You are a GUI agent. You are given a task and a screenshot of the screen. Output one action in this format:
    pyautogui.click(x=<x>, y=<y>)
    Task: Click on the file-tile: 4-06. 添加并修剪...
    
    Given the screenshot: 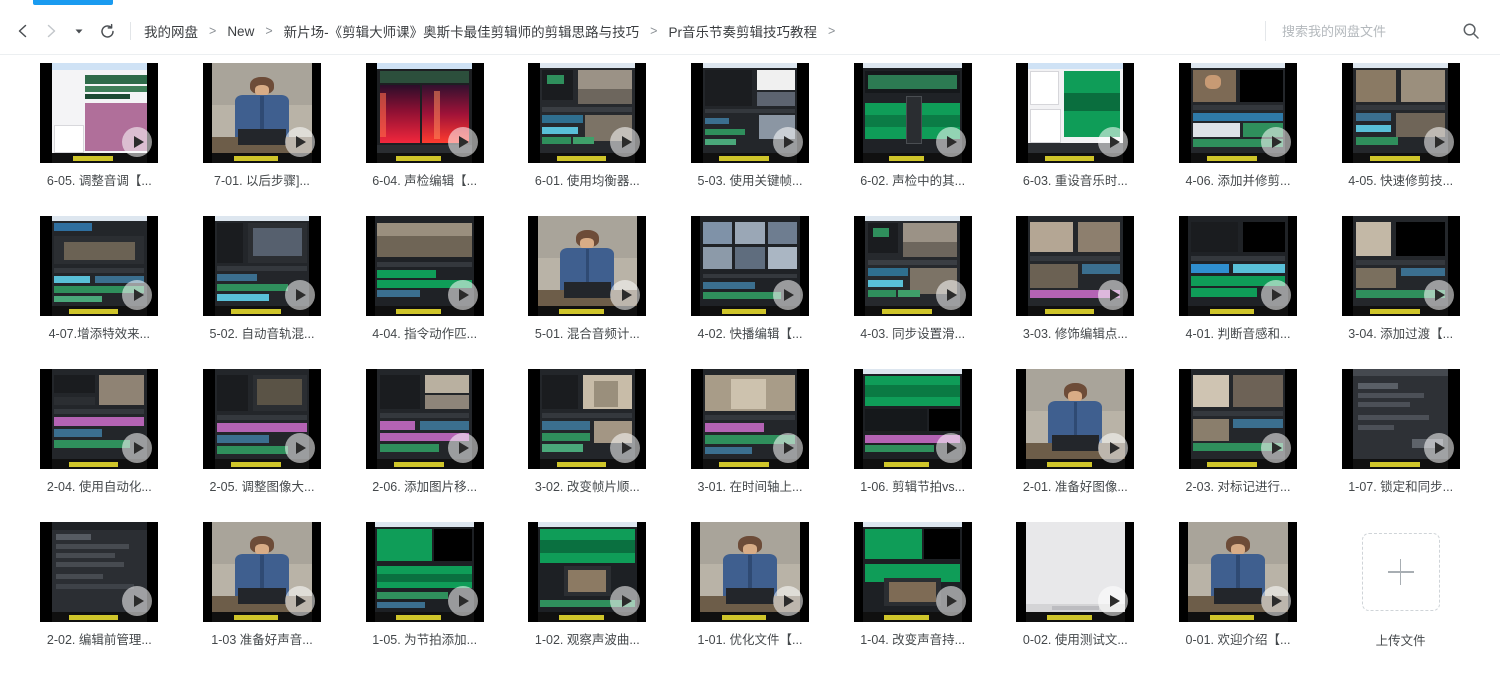 What is the action you would take?
    pyautogui.click(x=1238, y=139)
    